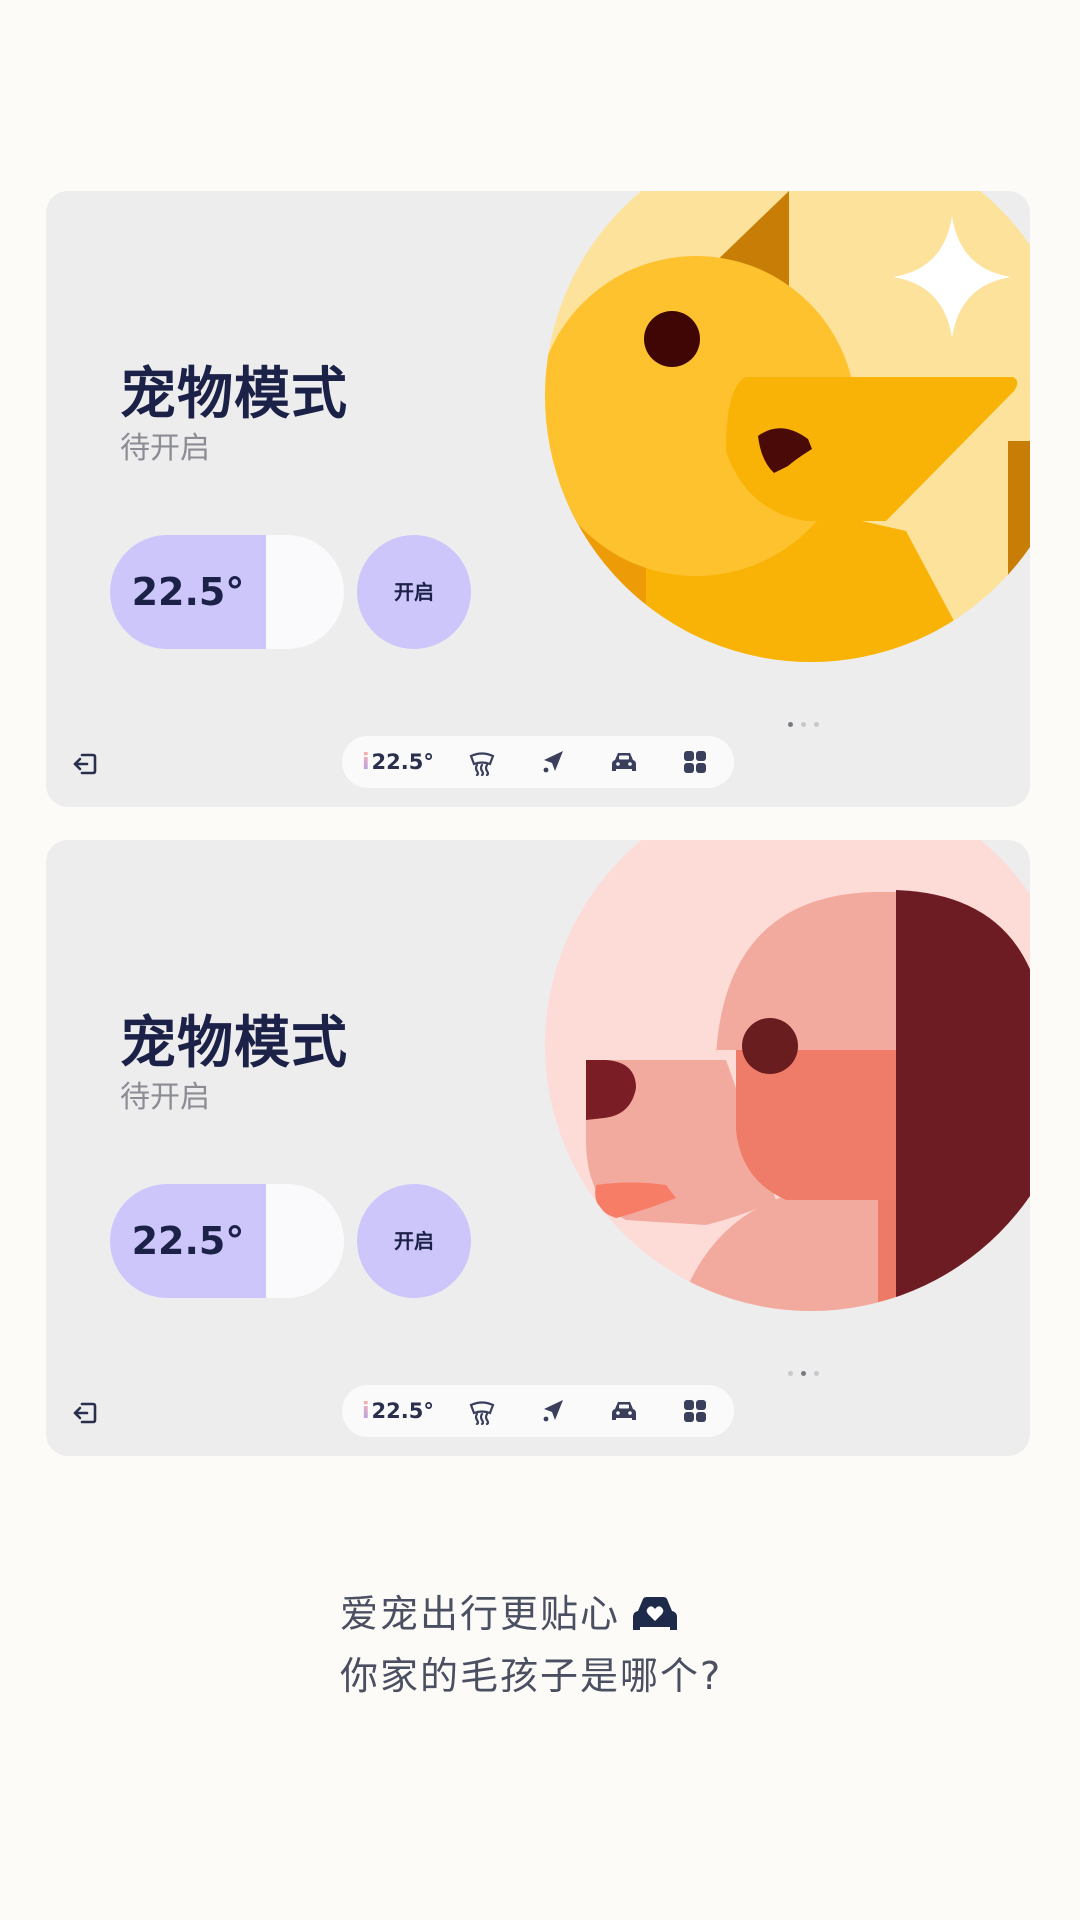 This screenshot has width=1080, height=1920. I want to click on heart-car-icon, so click(655, 1614).